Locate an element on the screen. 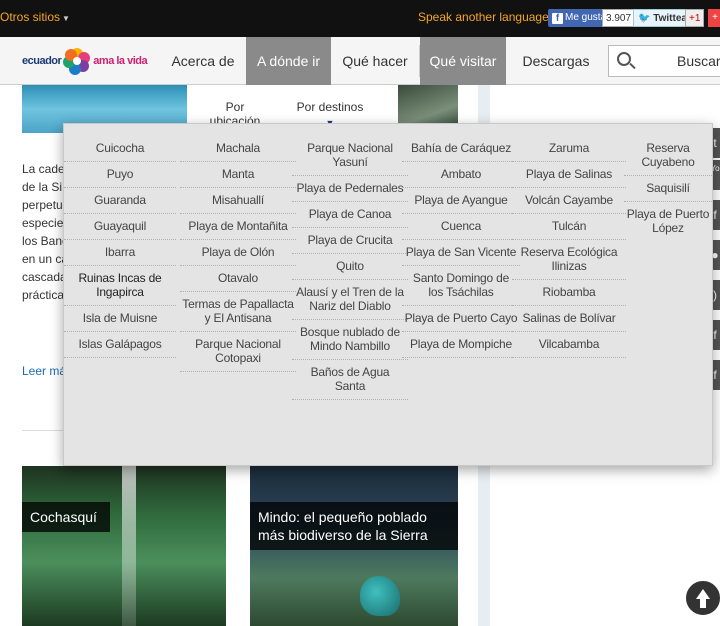  destination-link: Cuenca is located at coordinates (461, 227).